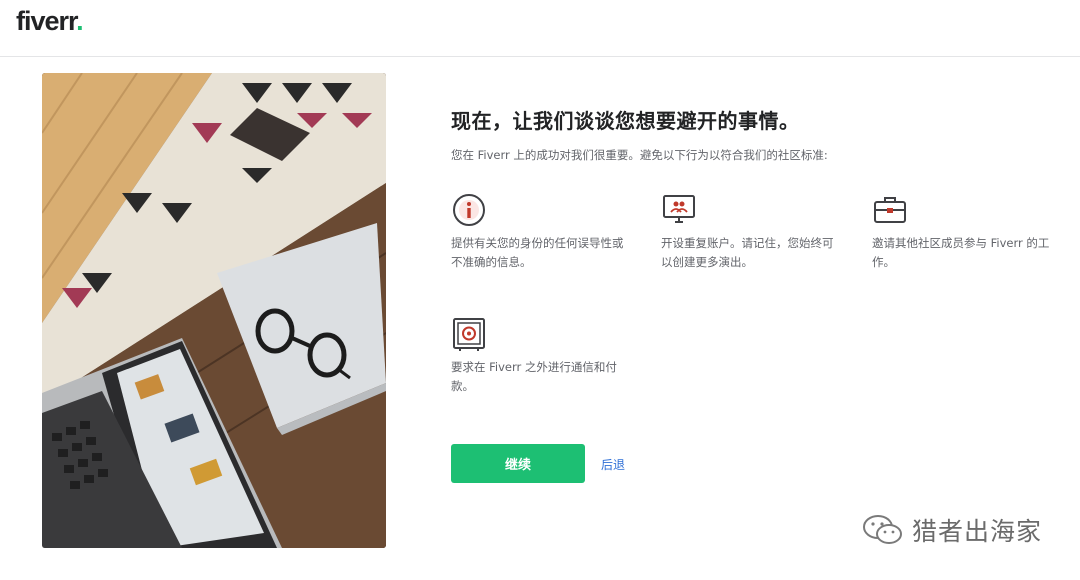 The height and width of the screenshot is (580, 1080). What do you see at coordinates (537, 252) in the screenshot?
I see `rule-text: 提供有关您的身份的任何误导性或不准确的信息。` at bounding box center [537, 252].